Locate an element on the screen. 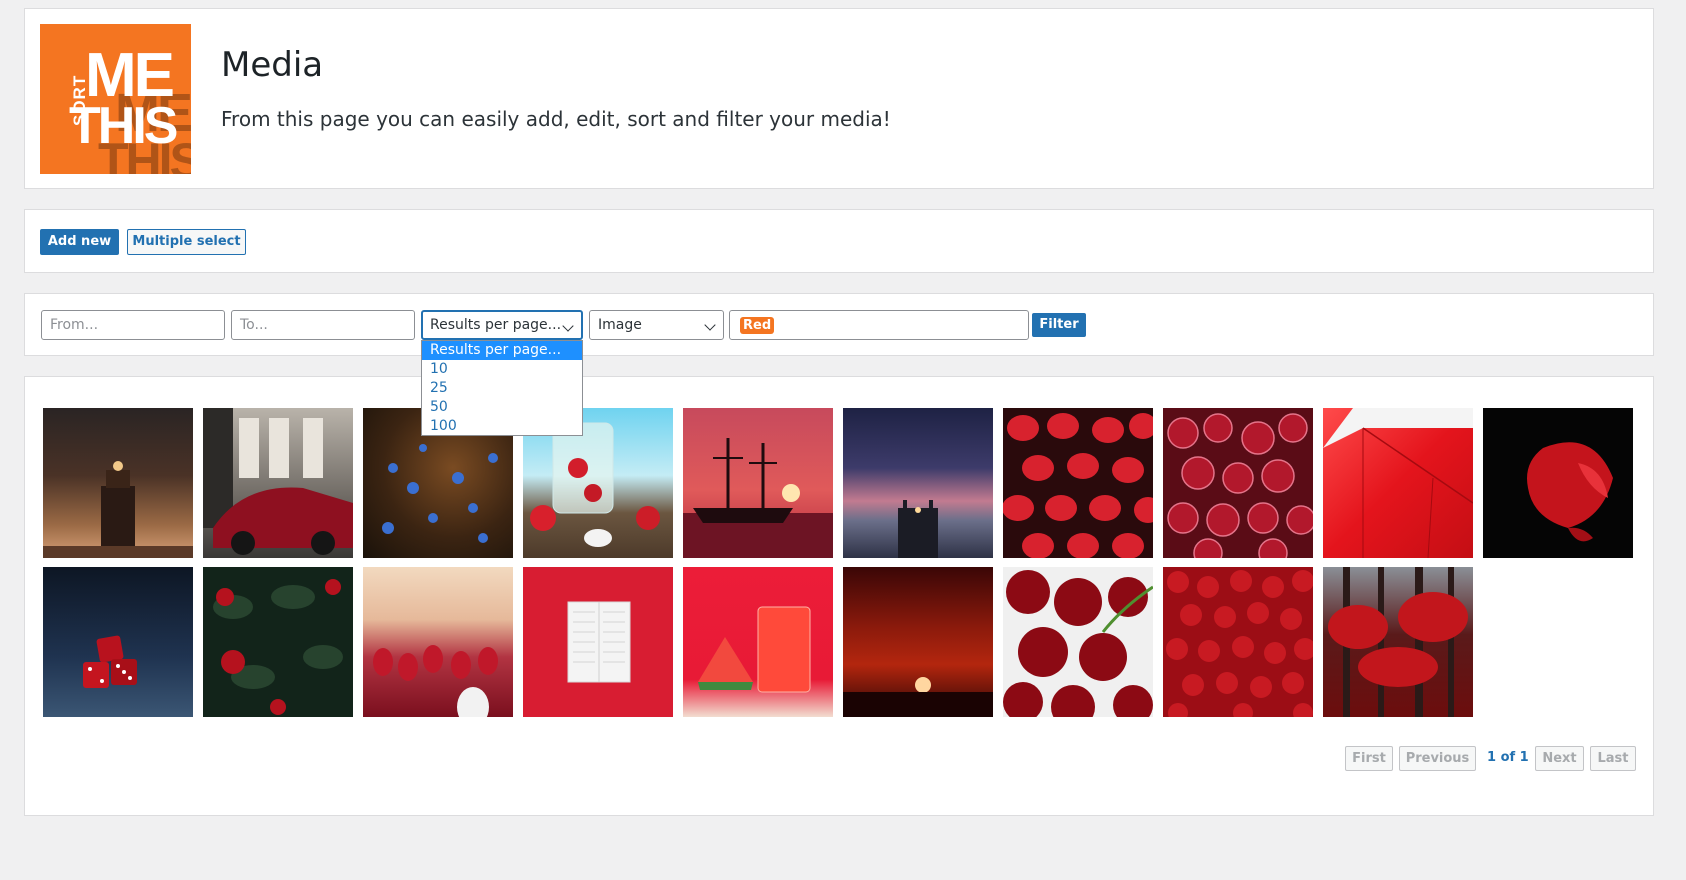 The height and width of the screenshot is (880, 1686). media-type-value: Image is located at coordinates (620, 325).